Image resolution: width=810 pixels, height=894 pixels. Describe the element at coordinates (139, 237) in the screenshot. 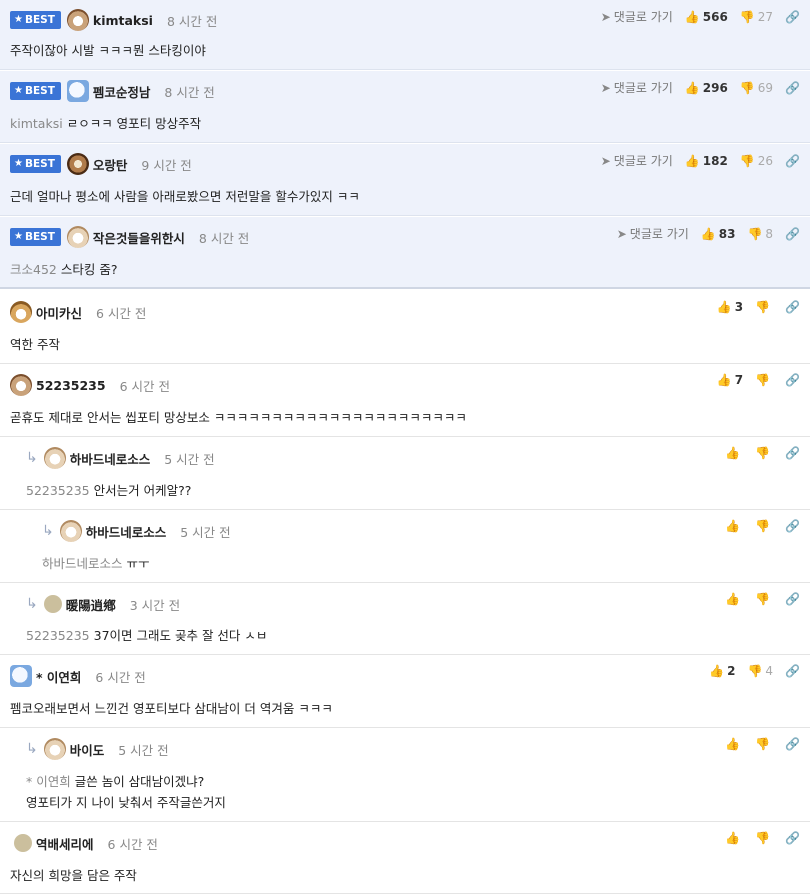

I see `comment-author: 작은것들을위한시` at that location.